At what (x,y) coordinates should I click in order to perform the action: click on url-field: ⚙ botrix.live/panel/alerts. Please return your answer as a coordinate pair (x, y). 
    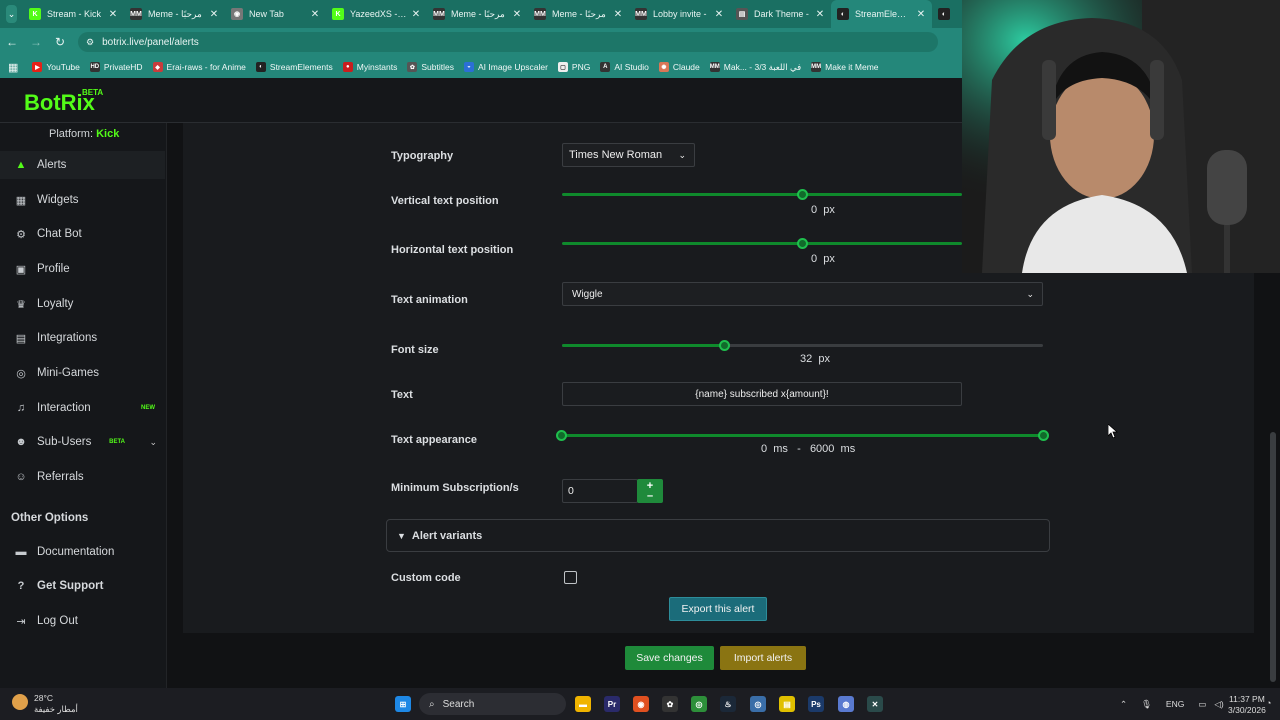
    Looking at the image, I should click on (508, 42).